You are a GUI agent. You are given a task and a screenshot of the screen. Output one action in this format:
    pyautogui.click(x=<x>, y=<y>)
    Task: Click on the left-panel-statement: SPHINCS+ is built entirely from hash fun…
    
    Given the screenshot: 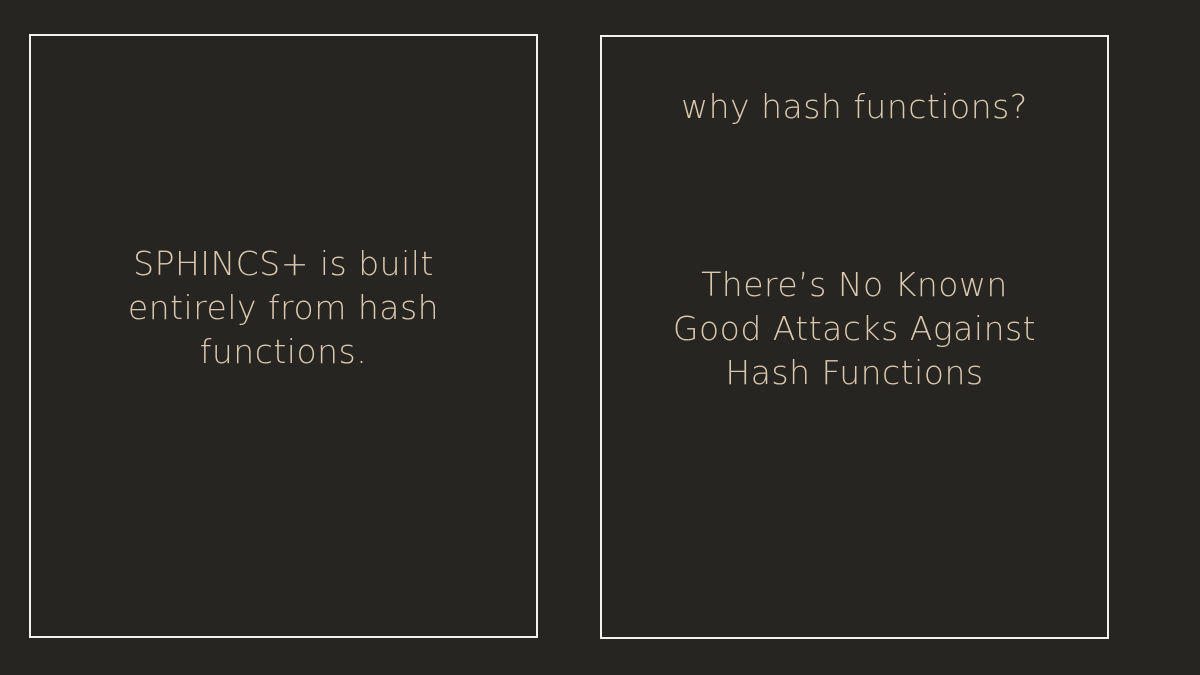 What is the action you would take?
    pyautogui.click(x=283, y=307)
    